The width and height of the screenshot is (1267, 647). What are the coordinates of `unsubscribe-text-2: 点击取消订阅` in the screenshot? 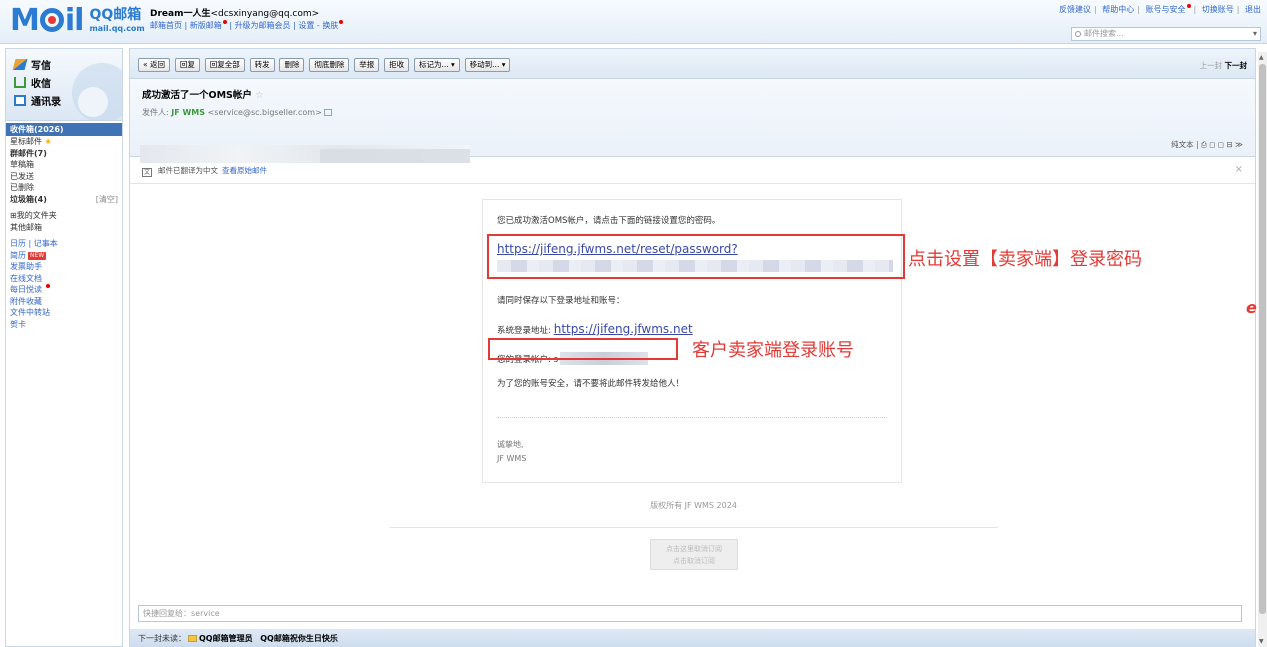 It's located at (694, 561).